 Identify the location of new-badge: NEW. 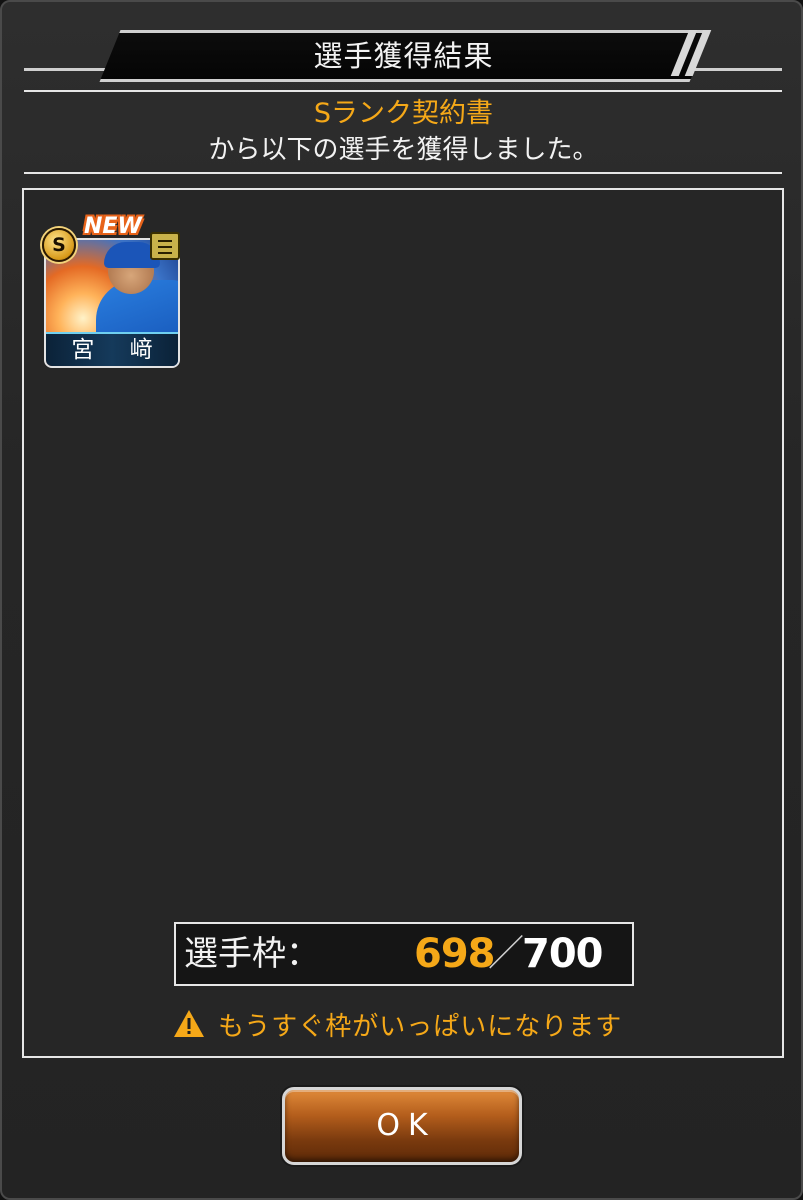
(113, 226).